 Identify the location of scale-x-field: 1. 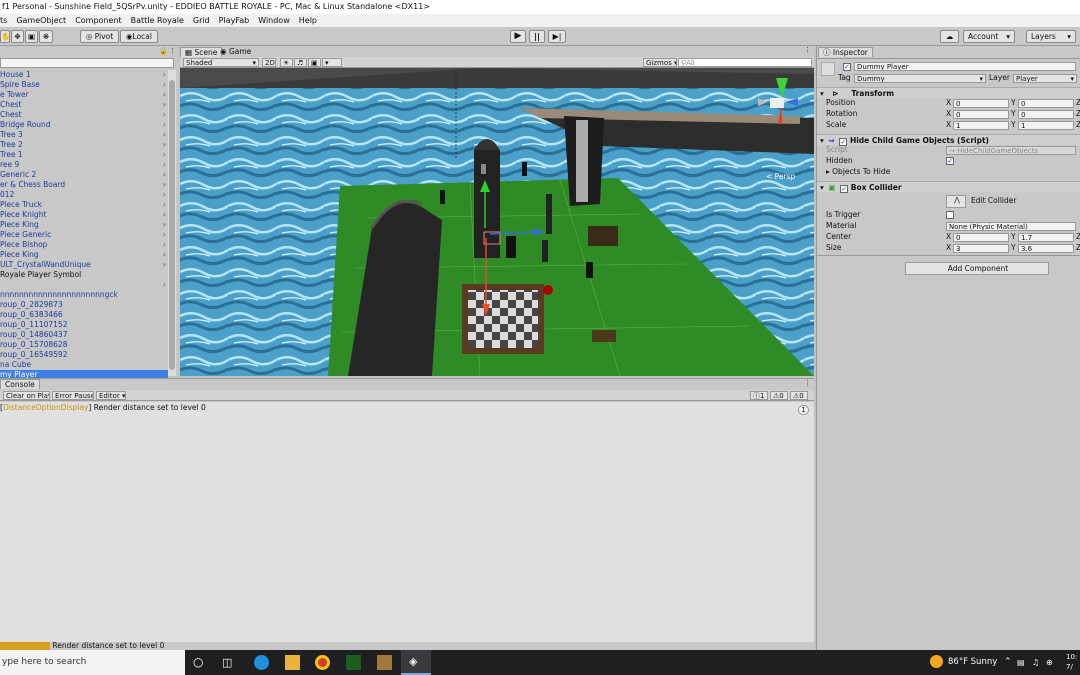
(981, 125).